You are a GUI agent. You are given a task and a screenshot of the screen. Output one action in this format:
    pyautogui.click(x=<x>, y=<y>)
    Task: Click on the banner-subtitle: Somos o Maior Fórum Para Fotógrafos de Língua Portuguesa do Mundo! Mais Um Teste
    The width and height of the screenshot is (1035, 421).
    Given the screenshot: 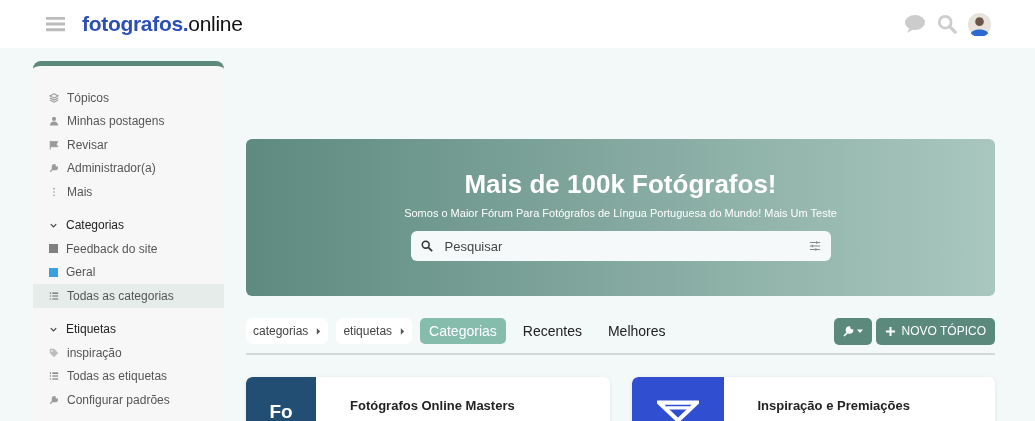 What is the action you would take?
    pyautogui.click(x=620, y=213)
    